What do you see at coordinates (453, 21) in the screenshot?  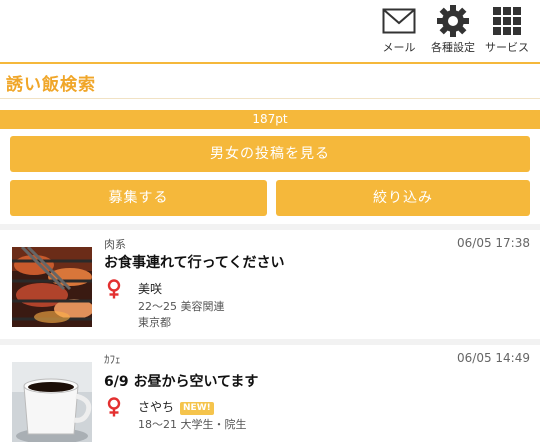 I see `gear-icon` at bounding box center [453, 21].